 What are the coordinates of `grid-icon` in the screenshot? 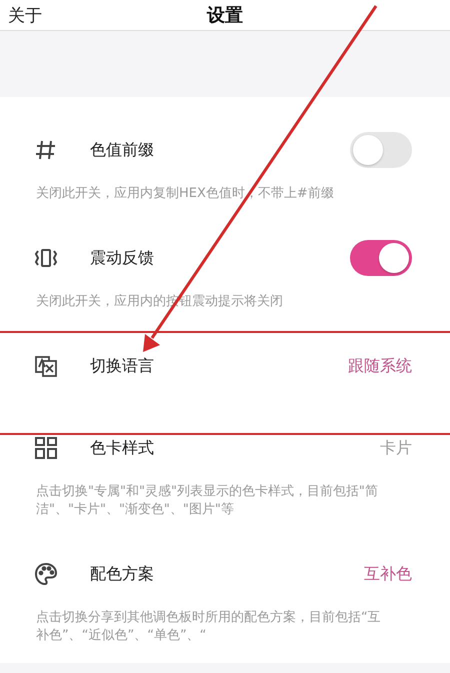 It's located at (46, 448).